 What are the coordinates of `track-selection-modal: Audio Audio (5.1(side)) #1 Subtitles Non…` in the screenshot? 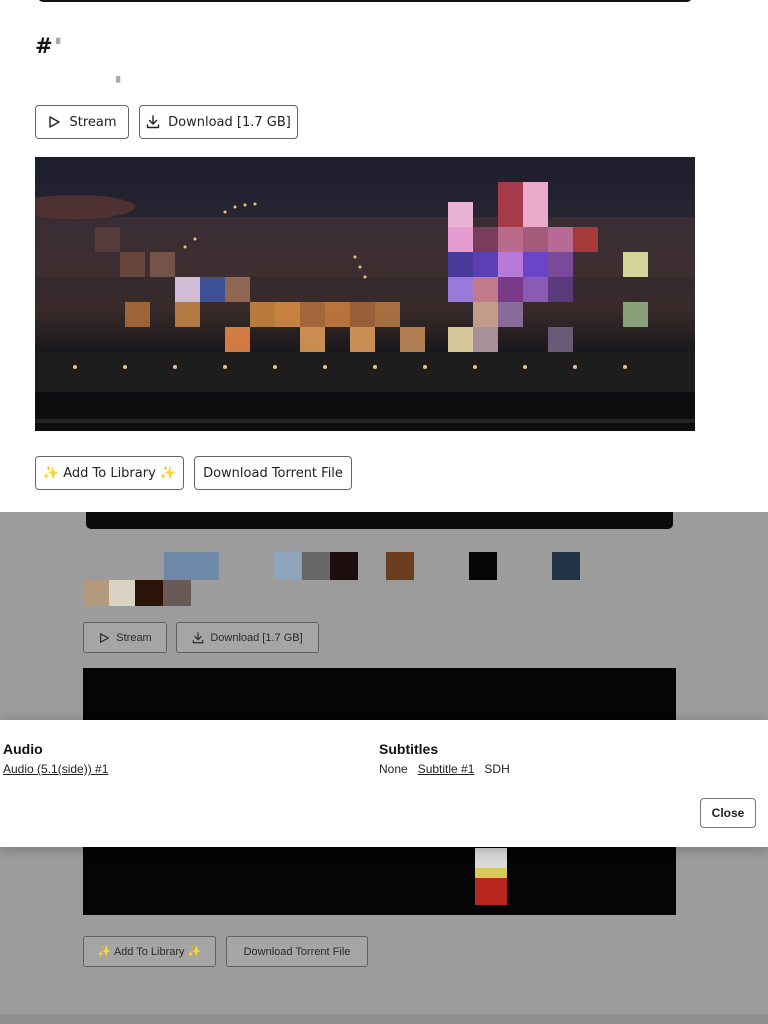 It's located at (384, 783).